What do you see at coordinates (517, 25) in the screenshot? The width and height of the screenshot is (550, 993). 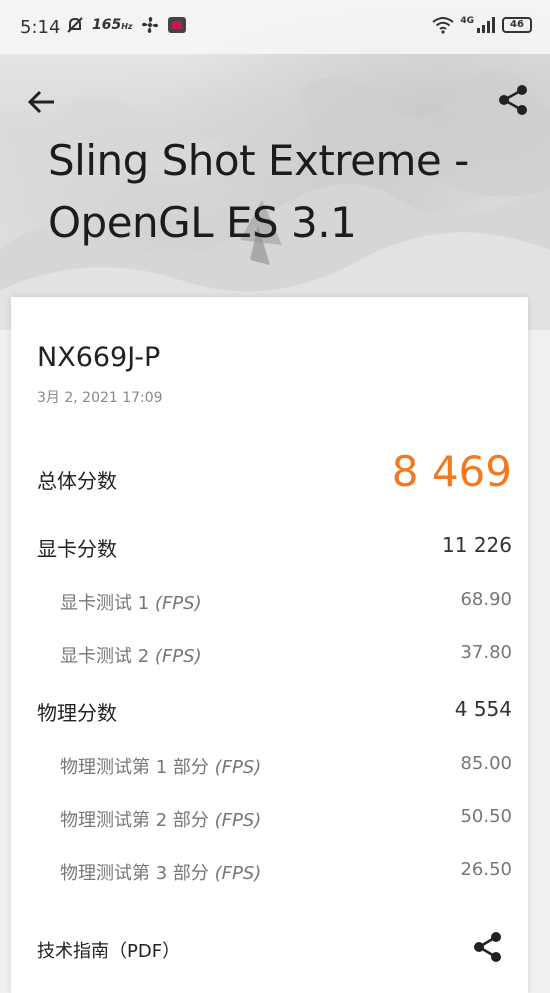 I see `battery-icon: 46` at bounding box center [517, 25].